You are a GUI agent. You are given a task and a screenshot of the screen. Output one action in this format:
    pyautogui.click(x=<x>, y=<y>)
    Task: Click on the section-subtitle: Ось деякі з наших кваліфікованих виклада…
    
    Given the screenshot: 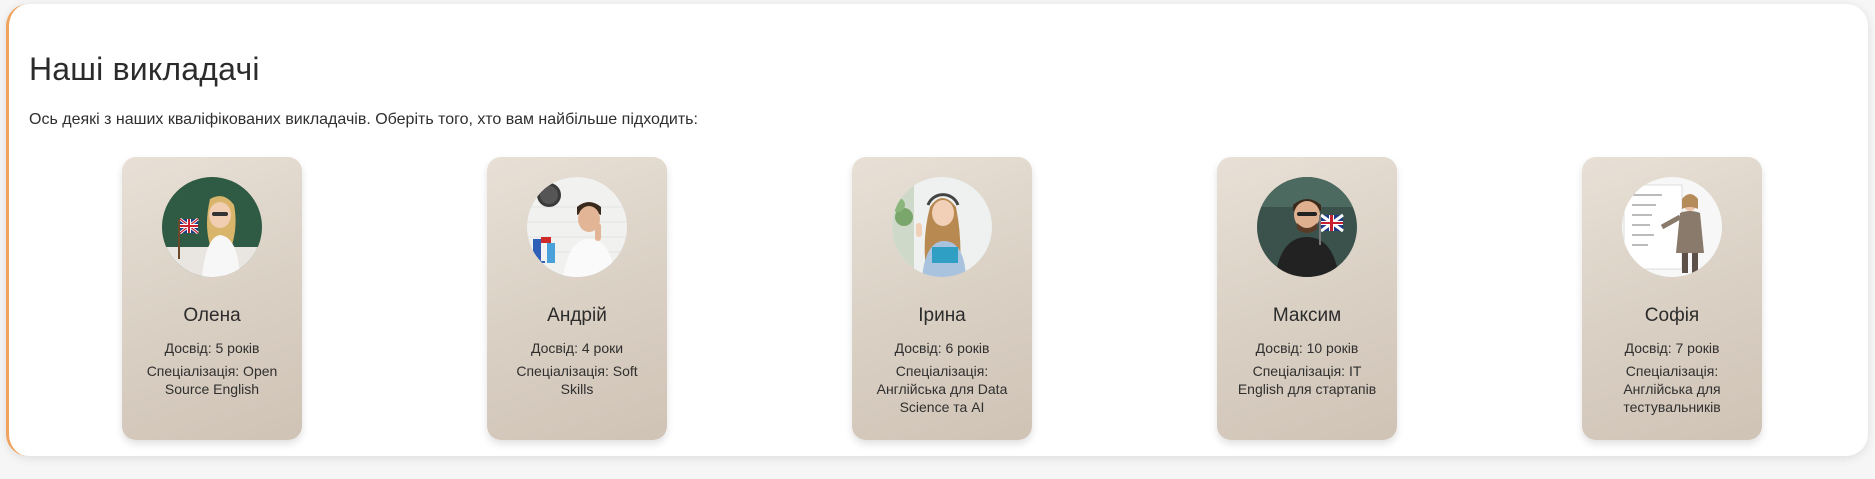 What is the action you would take?
    pyautogui.click(x=363, y=119)
    